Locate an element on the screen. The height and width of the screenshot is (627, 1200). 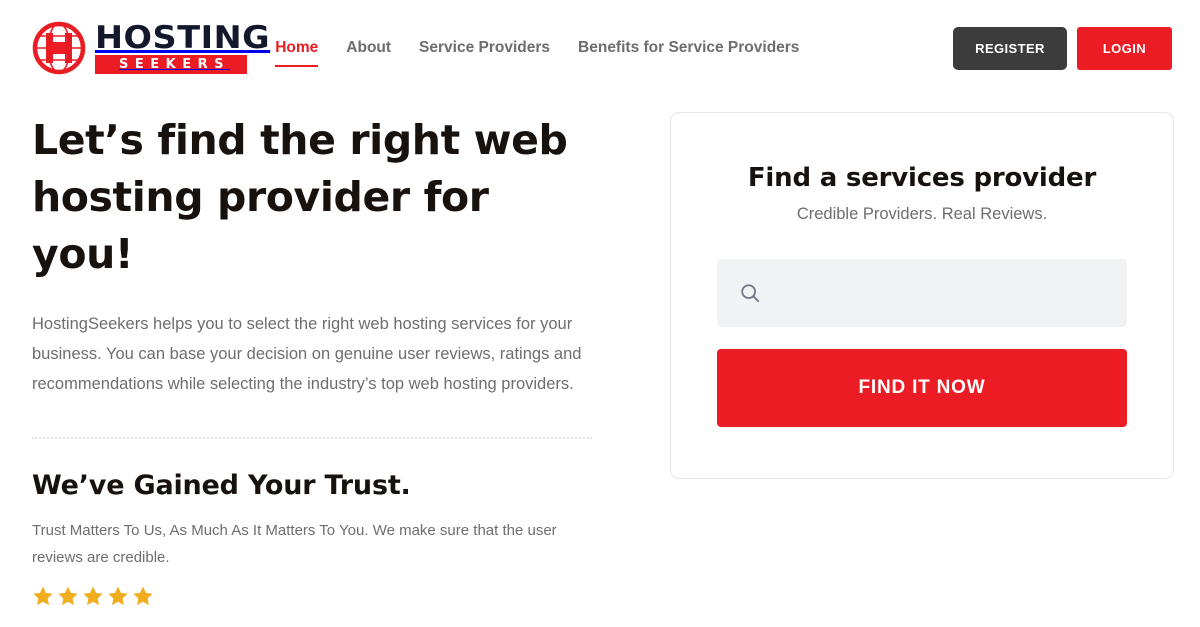
trust-heading: We’ve Gained Your Trust. is located at coordinates (221, 485).